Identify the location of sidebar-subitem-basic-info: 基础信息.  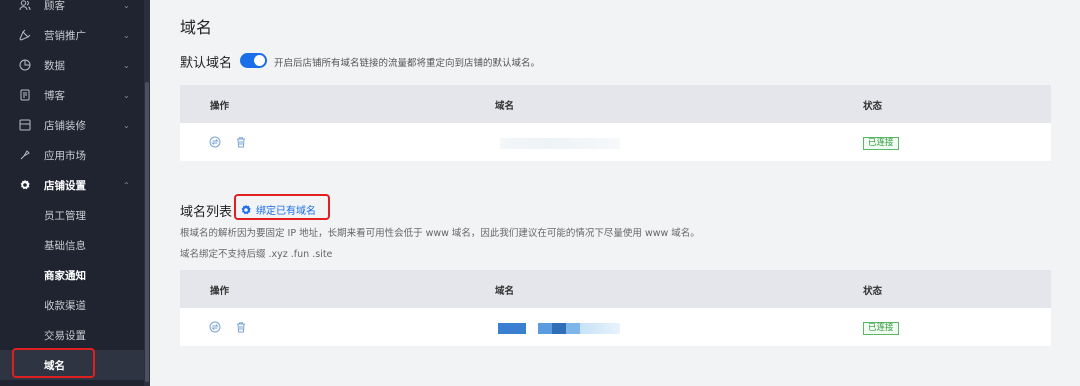
(72, 245).